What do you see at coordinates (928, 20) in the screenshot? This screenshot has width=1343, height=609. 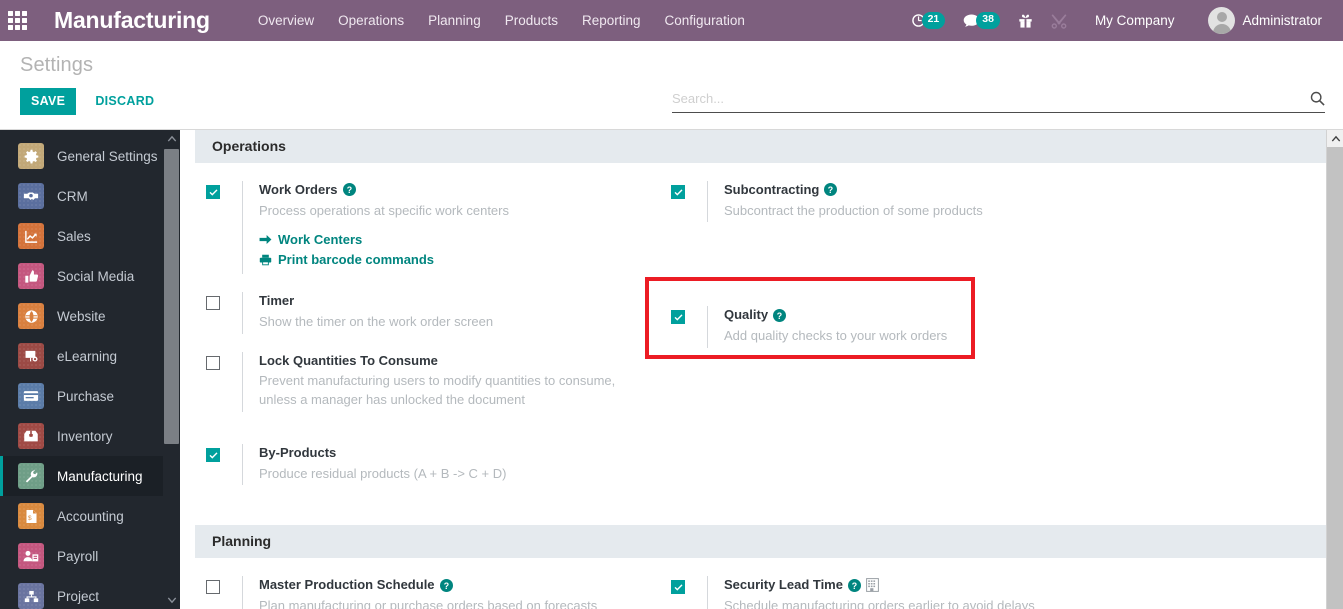 I see `activity-menu-button: 21` at bounding box center [928, 20].